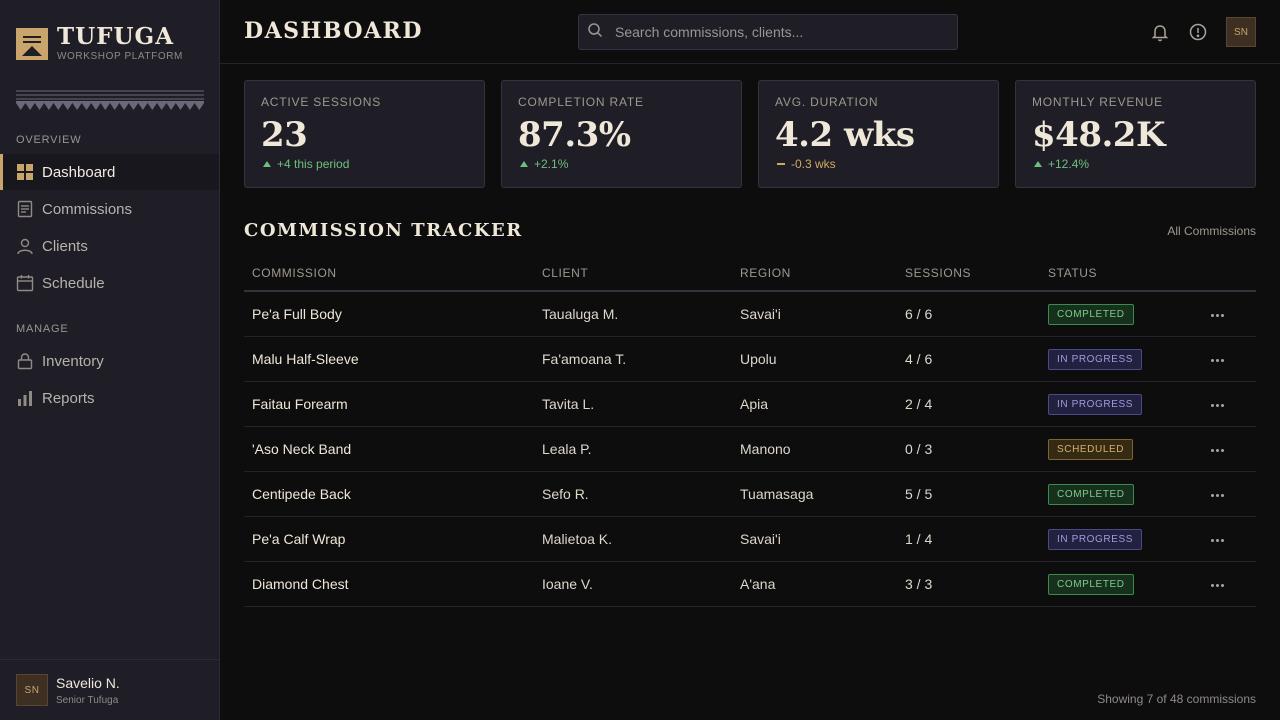  Describe the element at coordinates (621, 164) in the screenshot. I see `stat-delta: +2.1%` at that location.